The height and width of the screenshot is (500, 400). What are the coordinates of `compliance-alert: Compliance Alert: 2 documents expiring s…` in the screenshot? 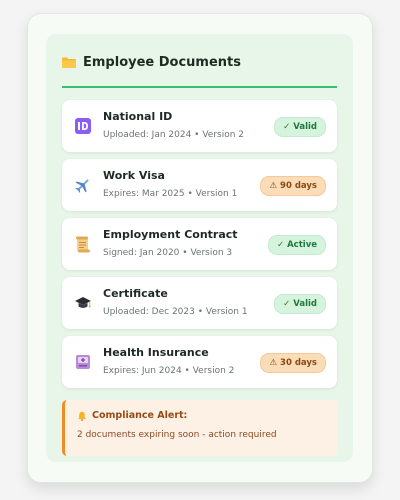 It's located at (199, 428).